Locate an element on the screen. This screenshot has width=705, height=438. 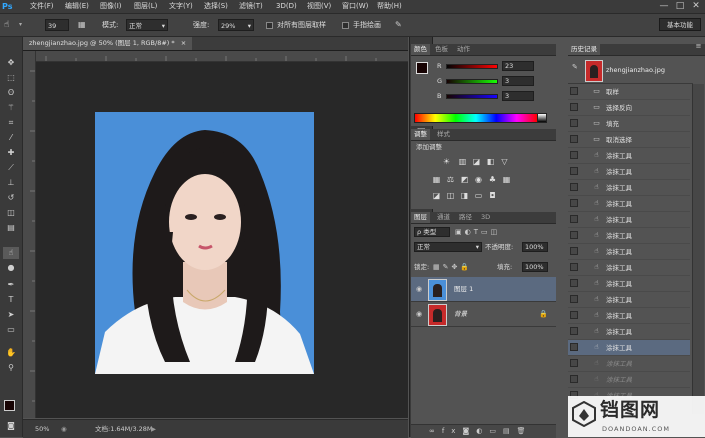
finger-painting-checkbox is located at coordinates (345, 25).